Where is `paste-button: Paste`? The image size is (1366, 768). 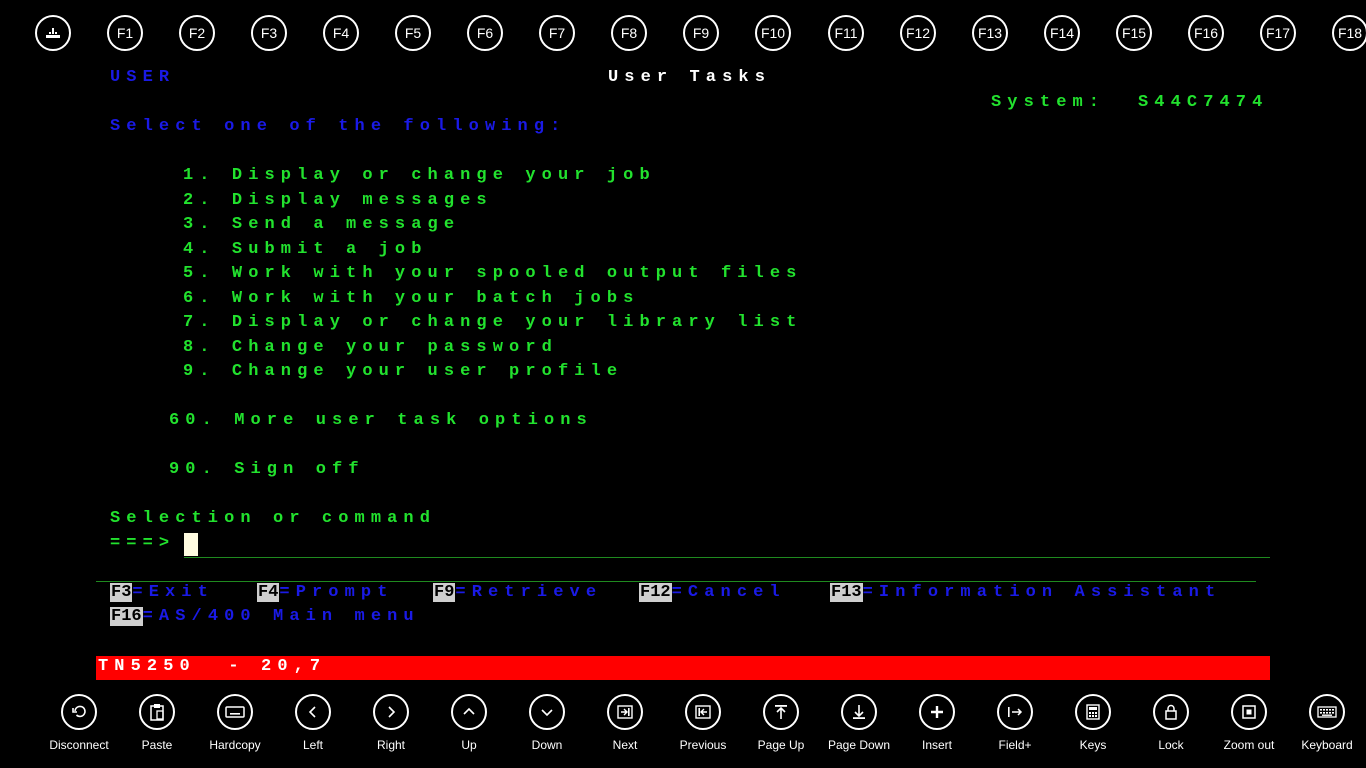
paste-button: Paste is located at coordinates (157, 731).